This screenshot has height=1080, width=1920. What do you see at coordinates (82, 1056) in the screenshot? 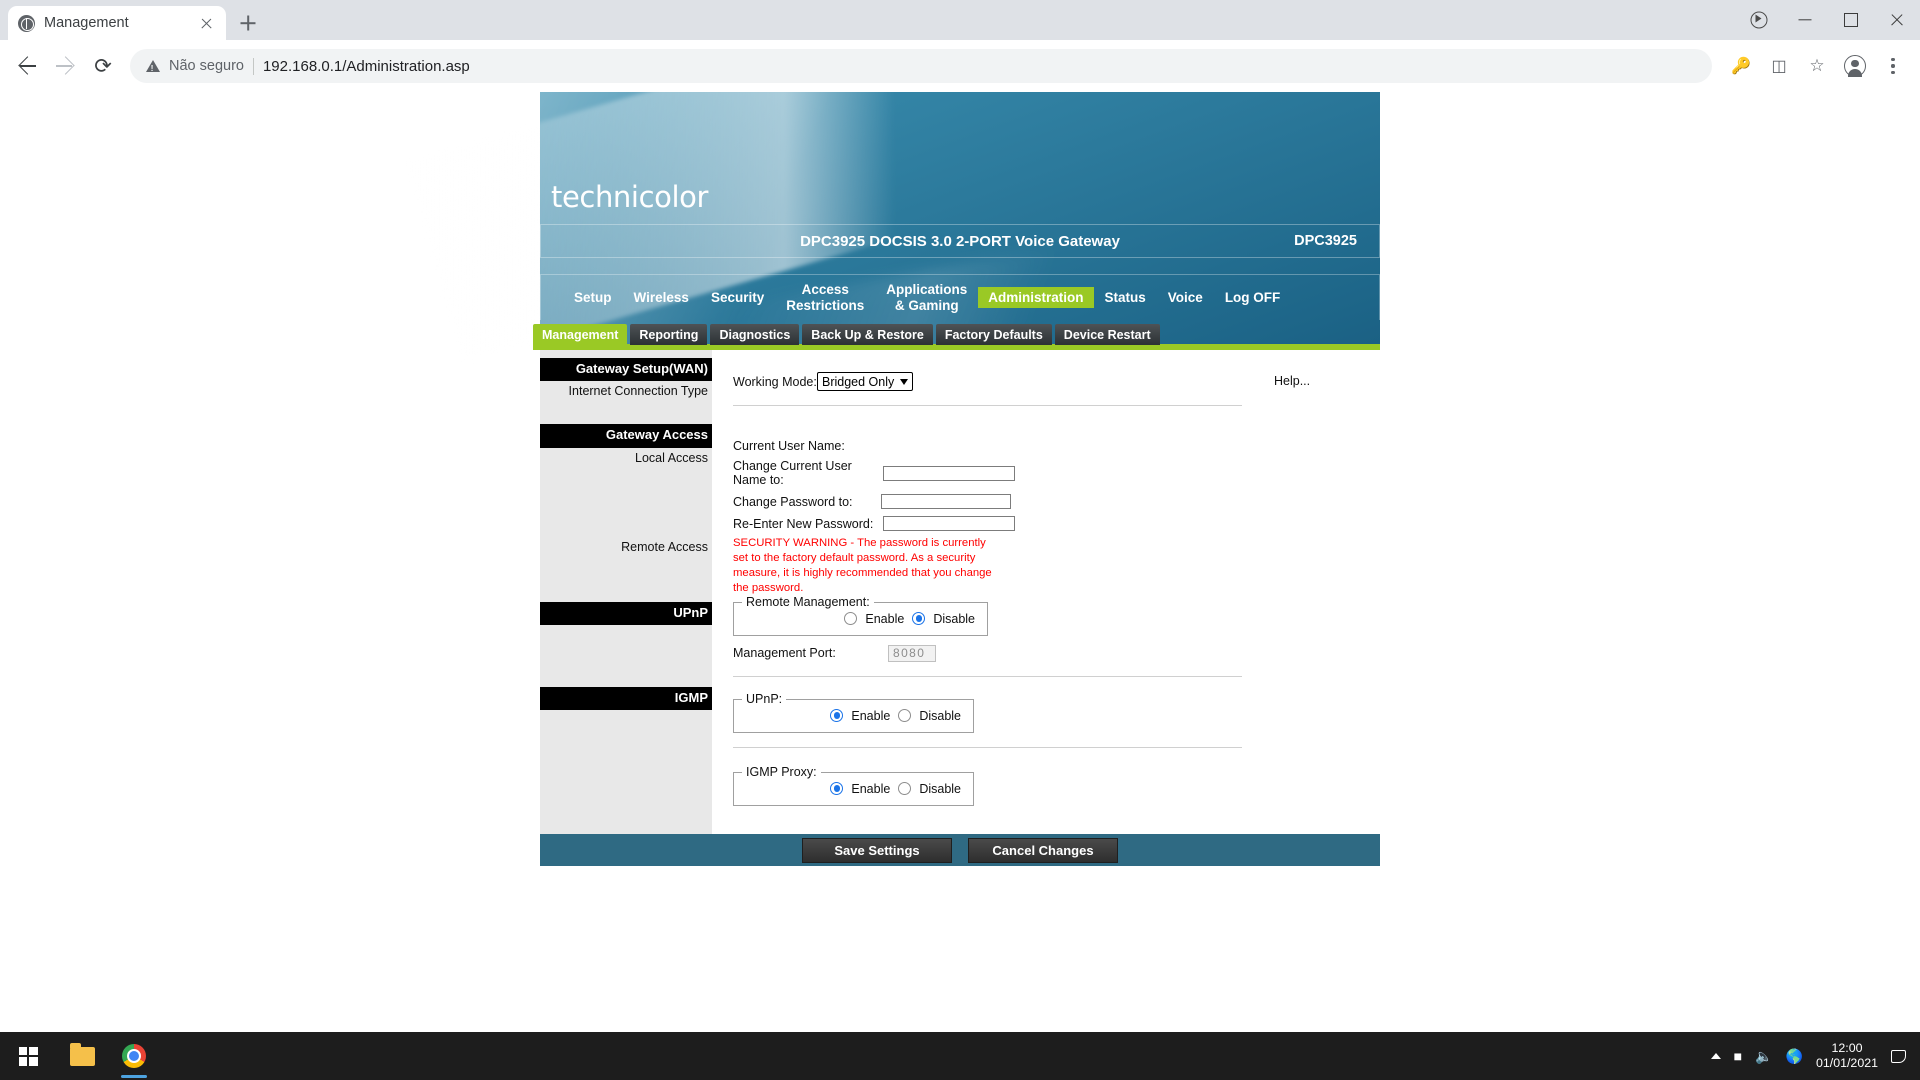
I see `file-explorer-icon` at bounding box center [82, 1056].